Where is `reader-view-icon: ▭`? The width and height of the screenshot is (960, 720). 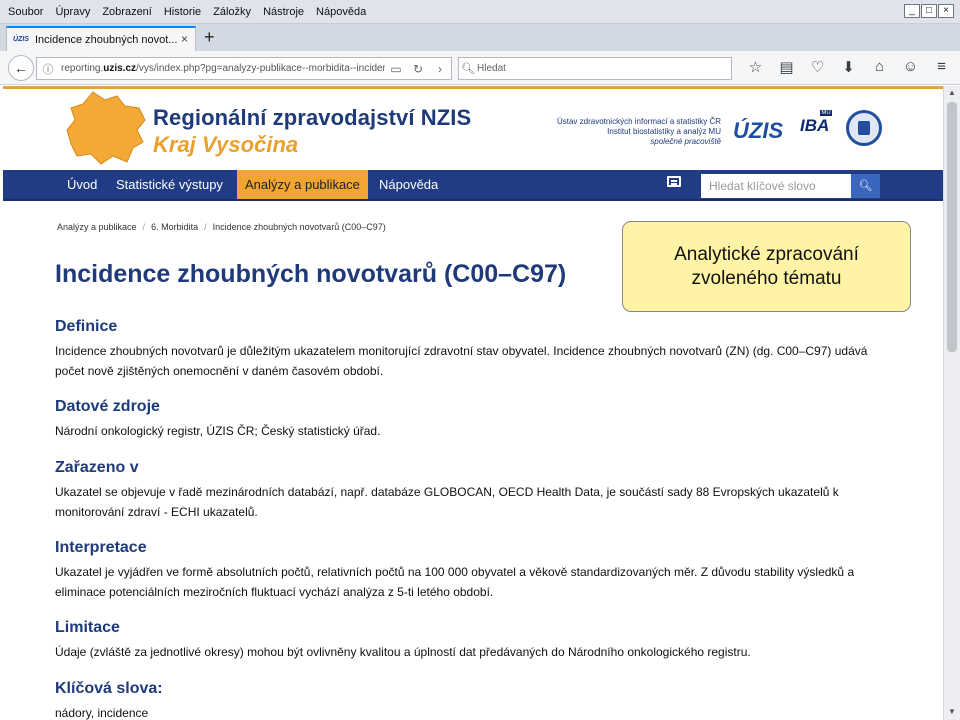
reader-view-icon: ▭ is located at coordinates (396, 69).